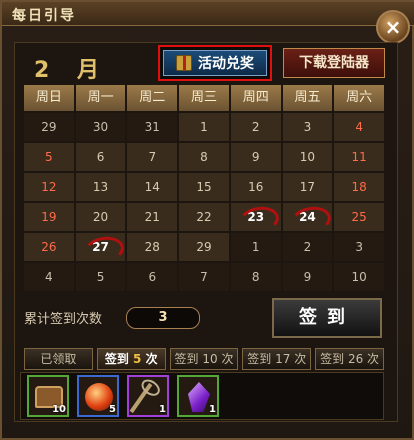  What do you see at coordinates (100, 98) in the screenshot?
I see `weekday-mon: 周一` at bounding box center [100, 98].